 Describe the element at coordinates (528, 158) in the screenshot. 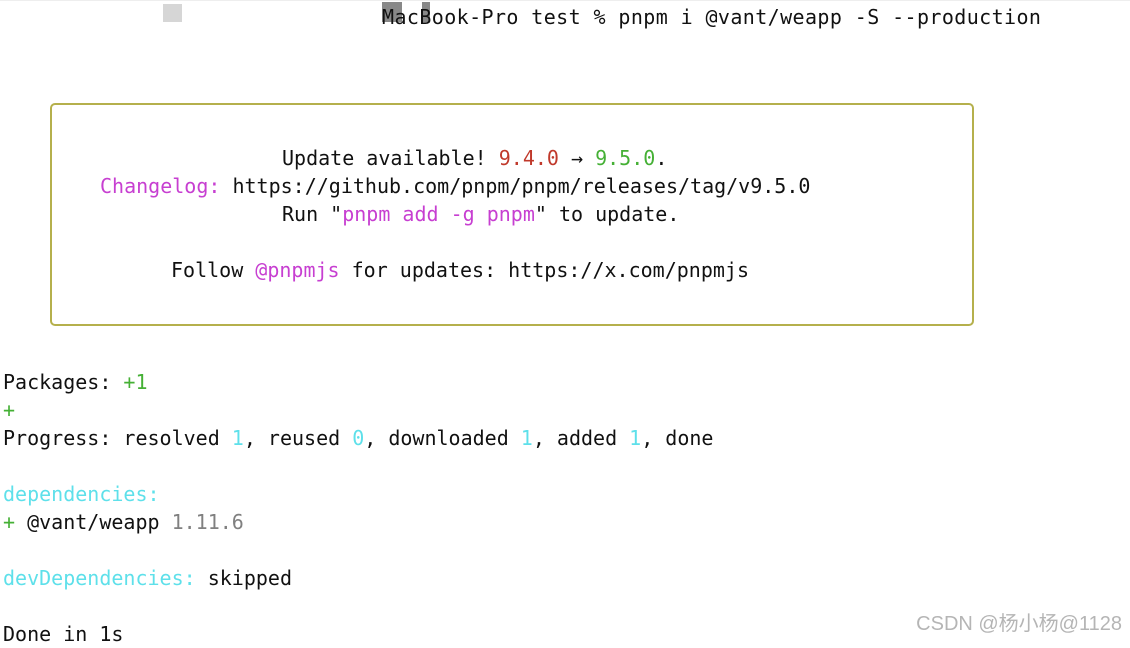

I see `current-version: 9.4.0` at that location.